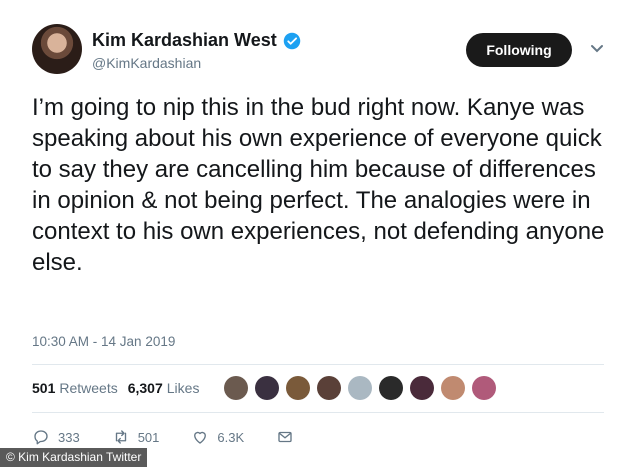  What do you see at coordinates (103, 341) in the screenshot?
I see `tweet-timestamp: 10:30 AM - 14 Jan 2019` at bounding box center [103, 341].